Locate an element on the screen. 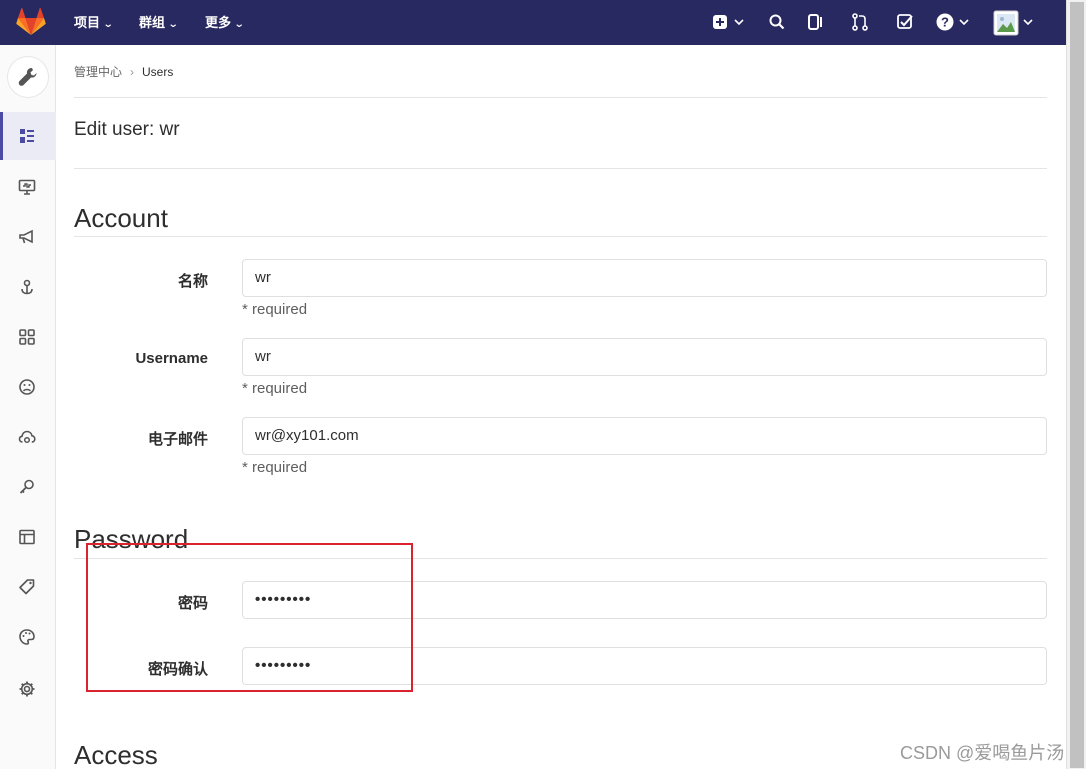 Image resolution: width=1086 pixels, height=771 pixels. sidebar-item-deploy-keys is located at coordinates (28, 487).